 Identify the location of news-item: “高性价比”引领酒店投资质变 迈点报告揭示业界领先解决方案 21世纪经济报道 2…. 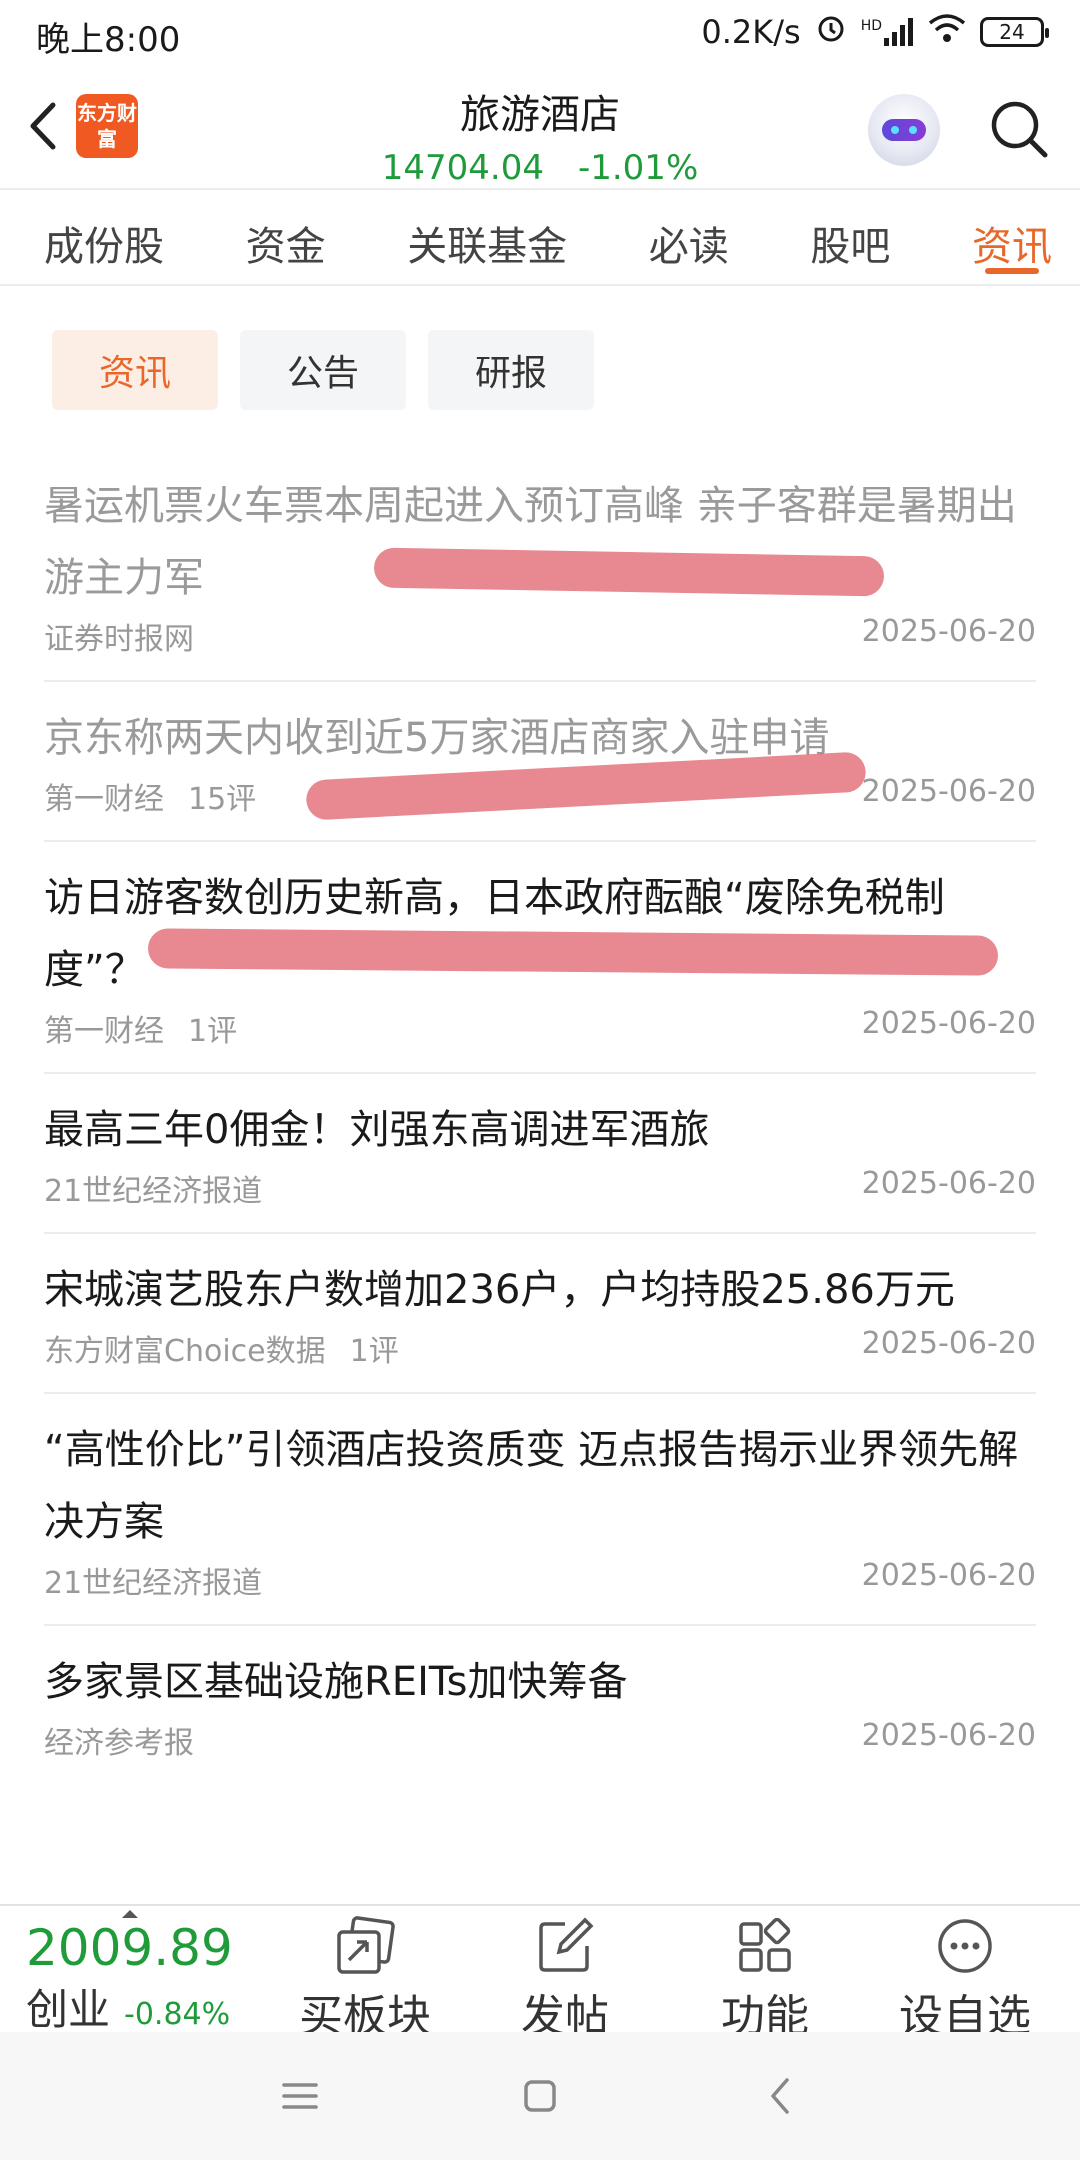
(540, 1510).